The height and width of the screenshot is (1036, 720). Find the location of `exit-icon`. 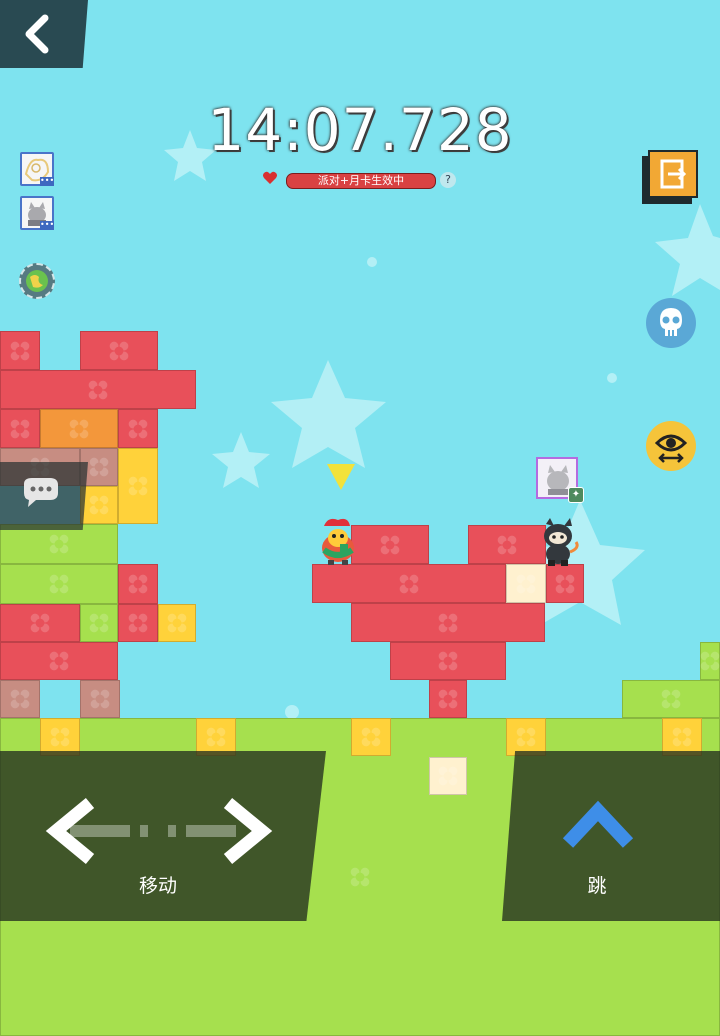

exit-icon is located at coordinates (673, 174).